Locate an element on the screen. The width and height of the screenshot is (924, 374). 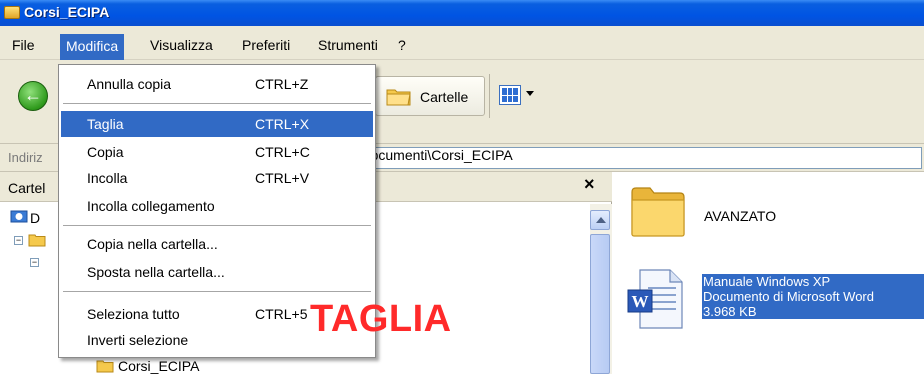
menu-item-label: Copia is located at coordinates (105, 152).